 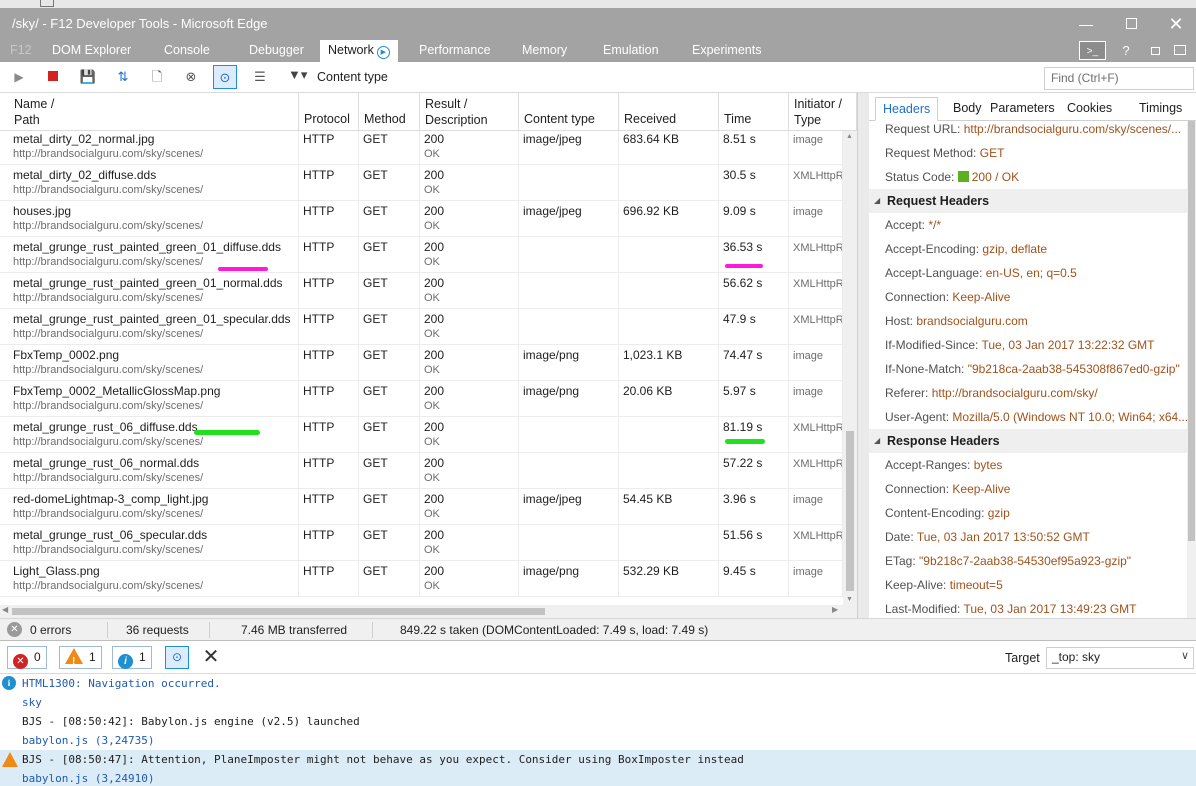 I want to click on start-profiling-button: ▶, so click(x=19, y=77).